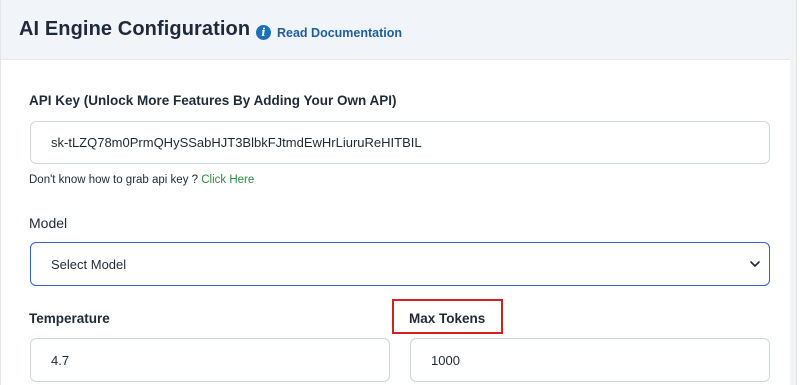  Describe the element at coordinates (445, 360) in the screenshot. I see `max-tokens-value: 1000` at that location.